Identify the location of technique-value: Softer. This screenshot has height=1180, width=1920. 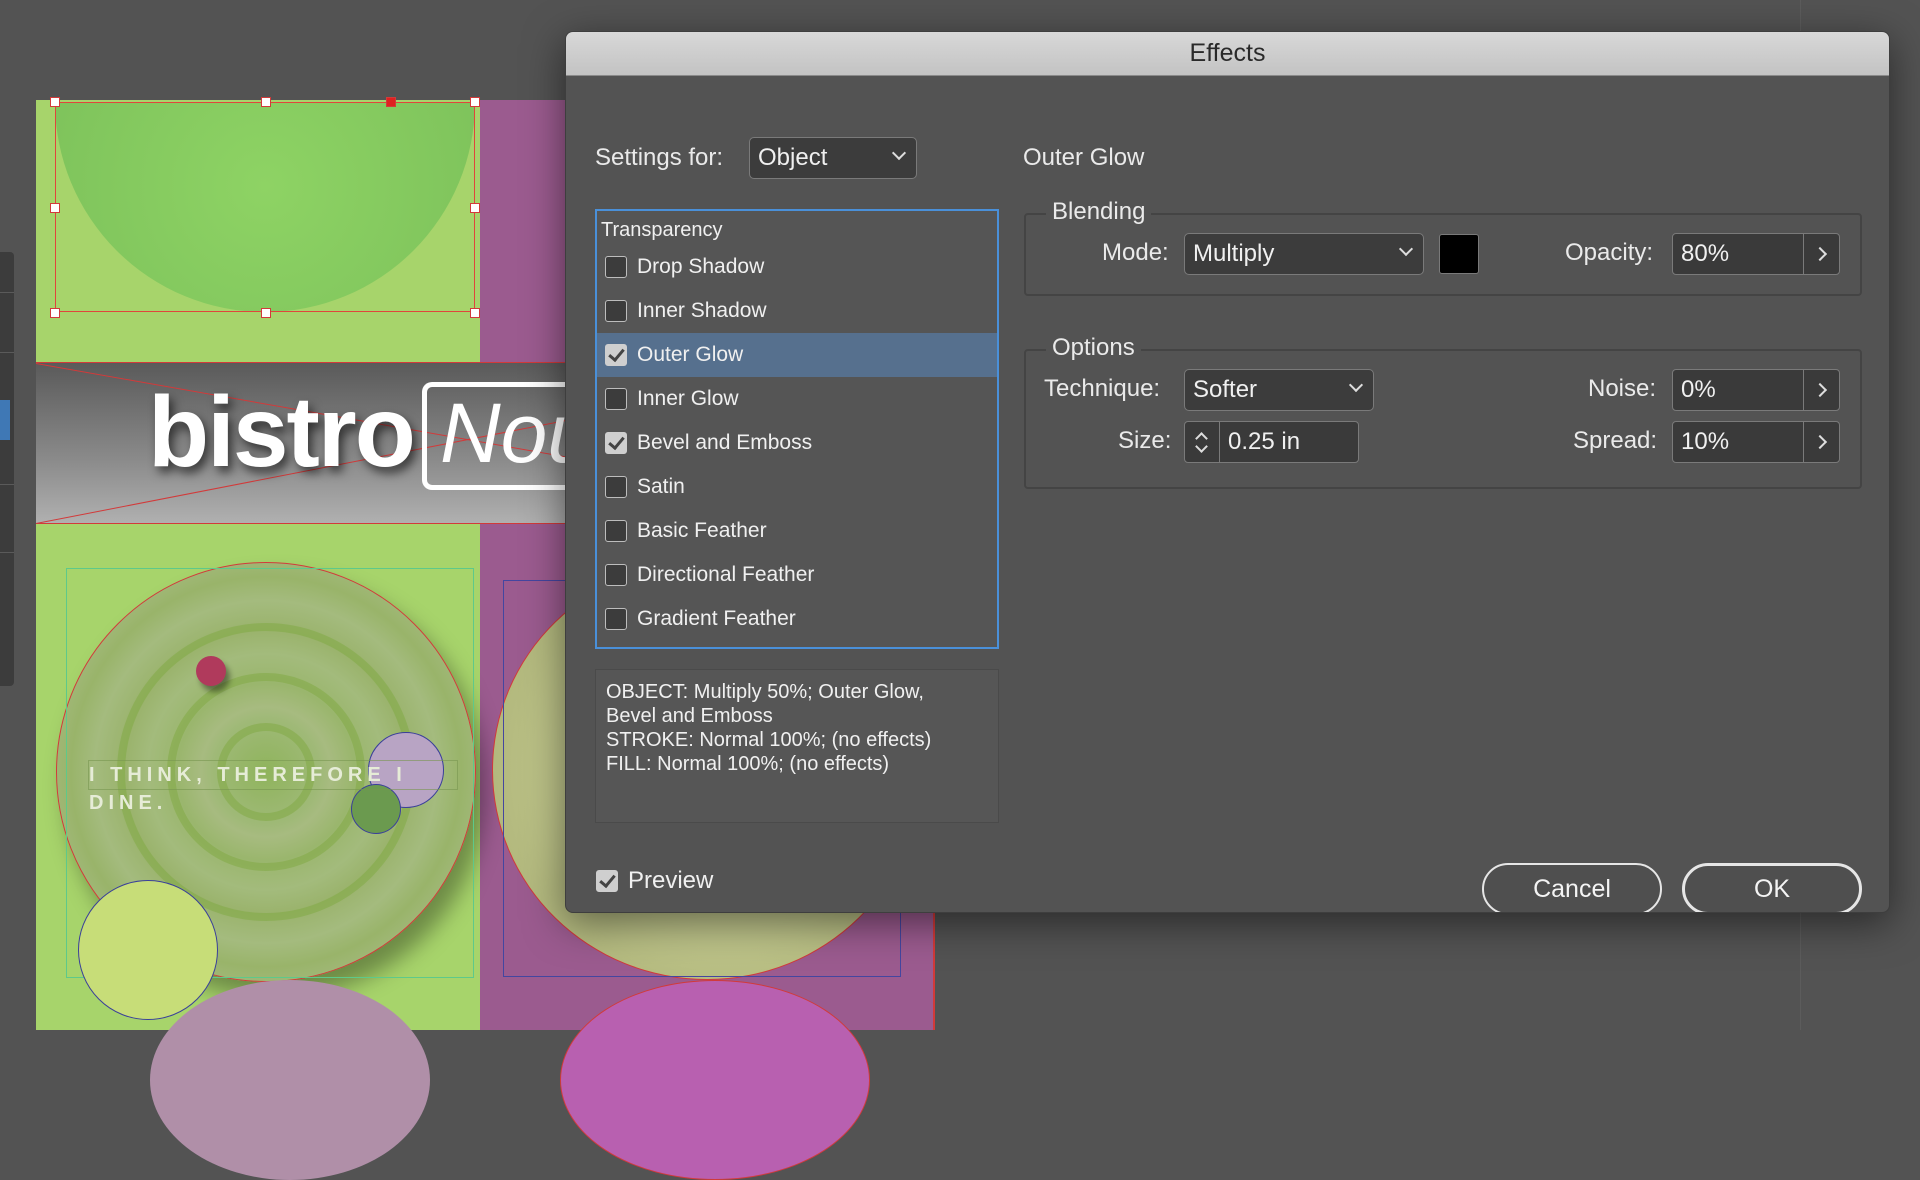
(1225, 389).